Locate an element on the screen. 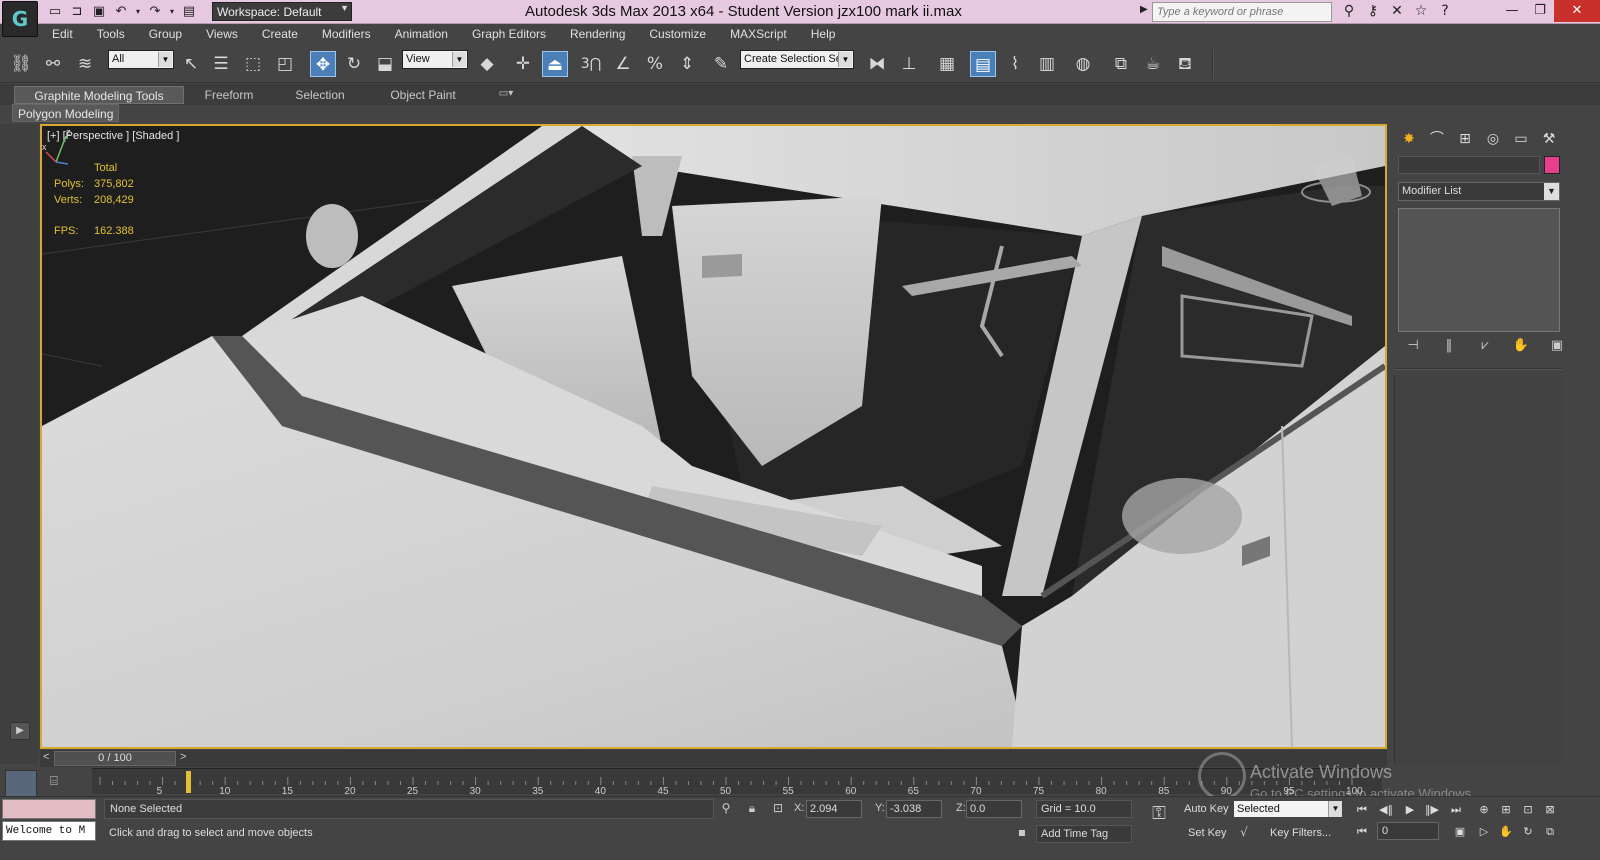  expand-trackbar-icon: ▶ is located at coordinates (20, 731).